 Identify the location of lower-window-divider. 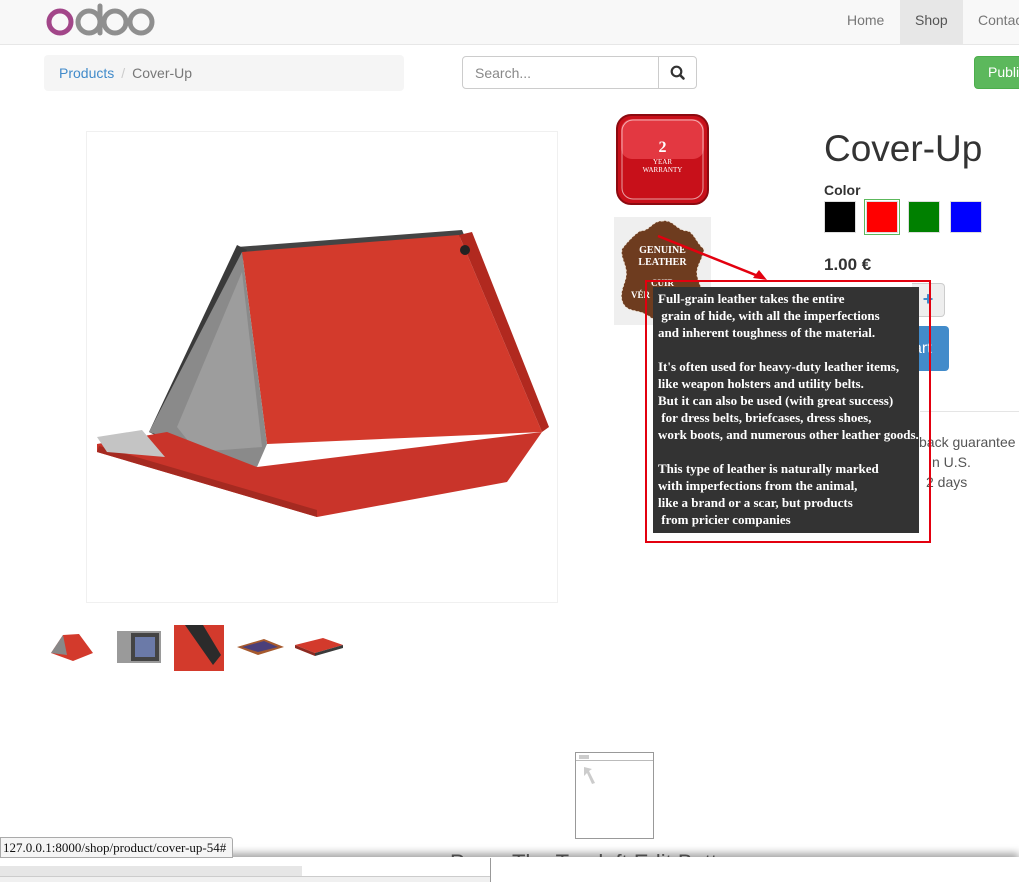
(490, 870).